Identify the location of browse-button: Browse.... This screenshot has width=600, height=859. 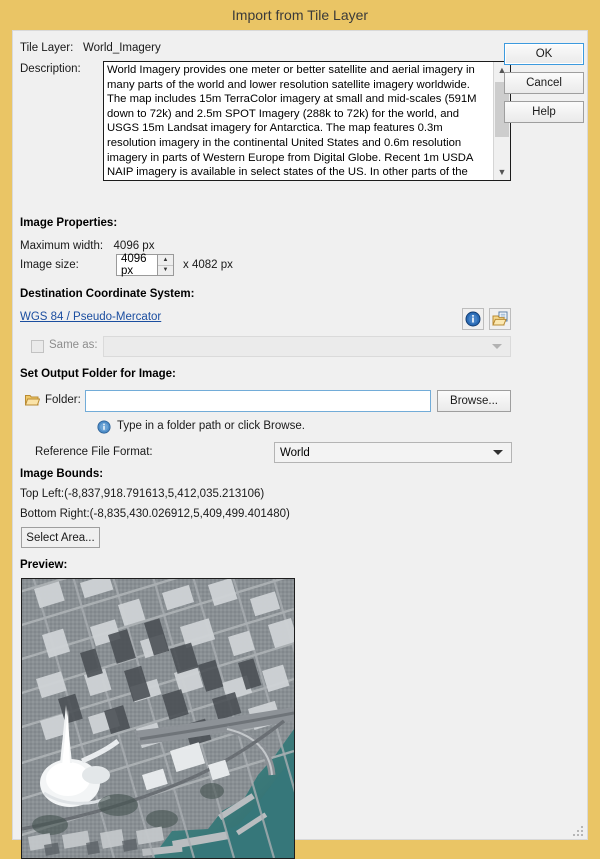
(474, 401).